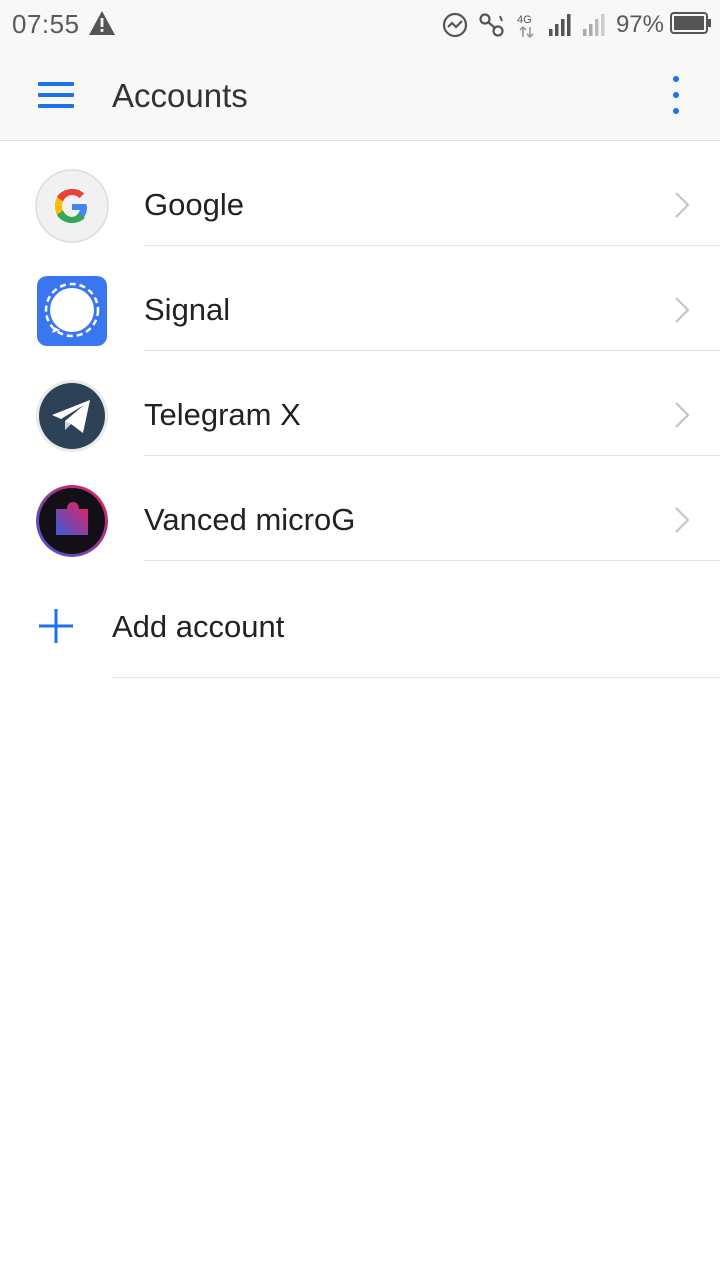  I want to click on navigation-menu-button, so click(56, 96).